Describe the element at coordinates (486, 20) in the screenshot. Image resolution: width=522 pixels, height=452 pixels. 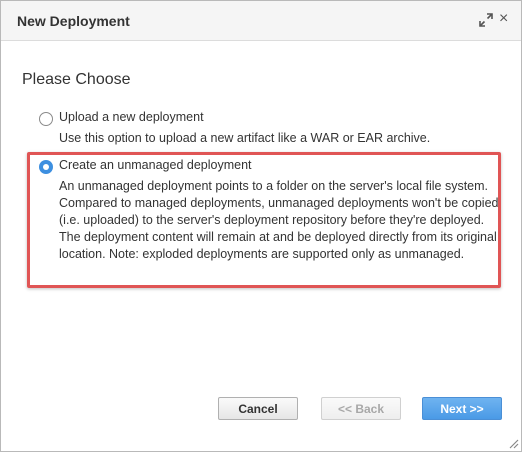
I see `maximize-icon` at that location.